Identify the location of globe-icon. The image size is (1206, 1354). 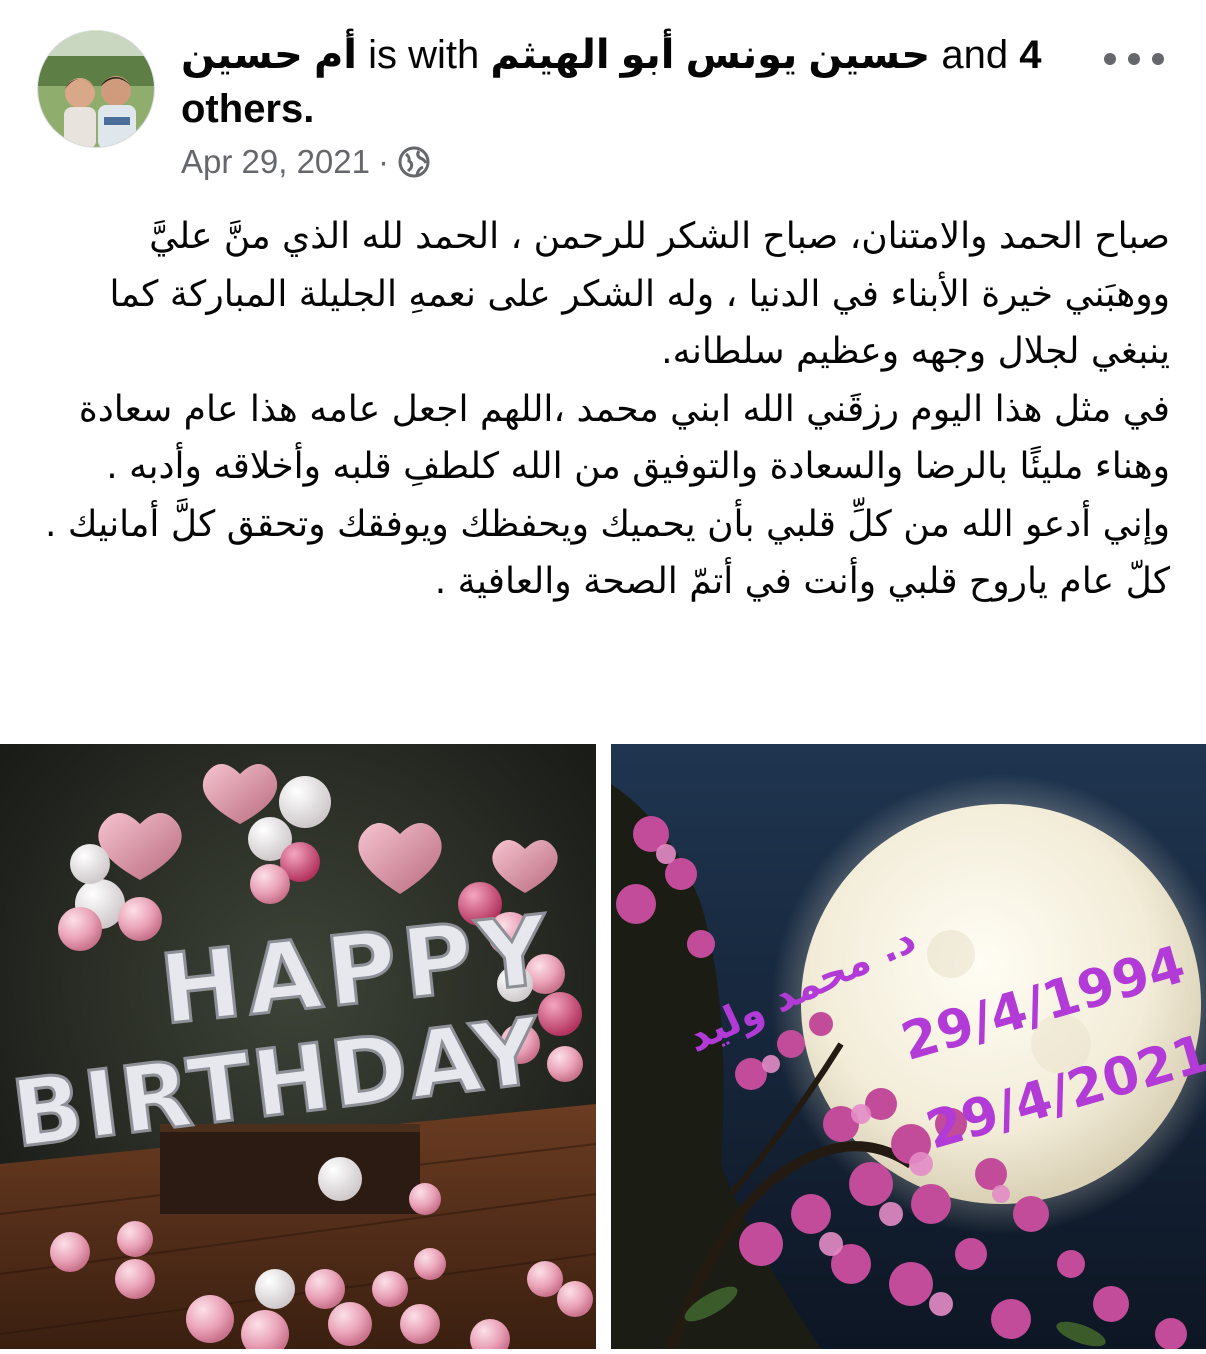
(414, 162).